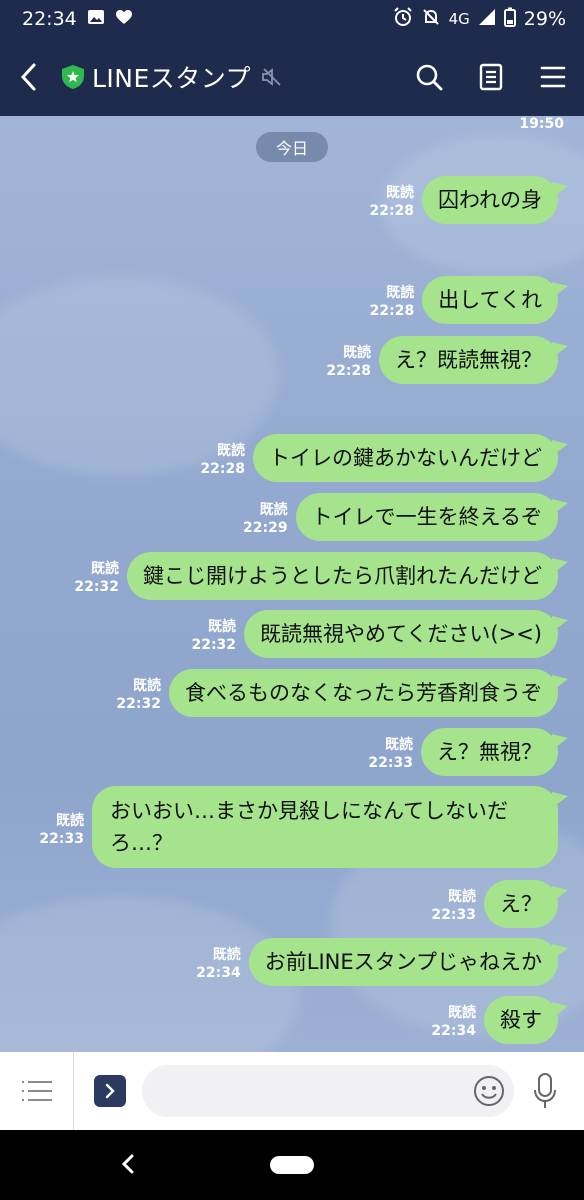 The width and height of the screenshot is (584, 1200). What do you see at coordinates (432, 517) in the screenshot?
I see `message-bubble: トイレで一生を終えるぞ` at bounding box center [432, 517].